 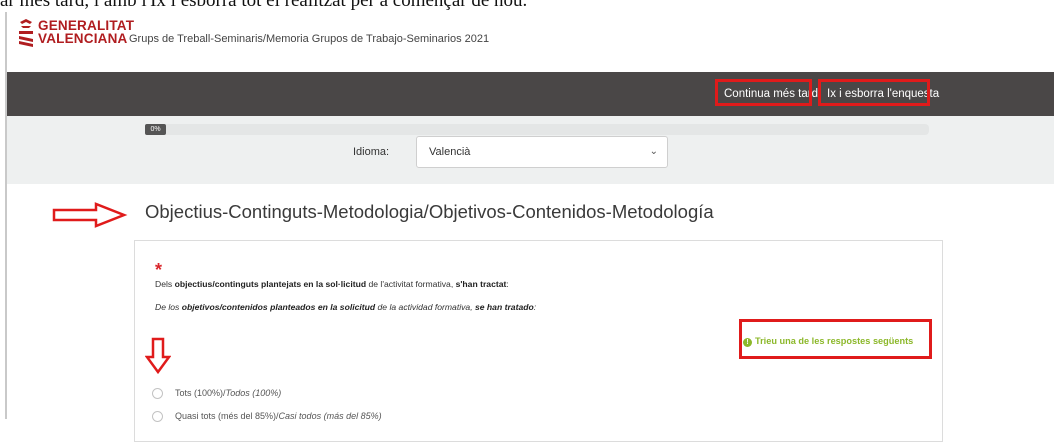 What do you see at coordinates (834, 341) in the screenshot?
I see `answer-tip-text: Trieu una de les respostes següents` at bounding box center [834, 341].